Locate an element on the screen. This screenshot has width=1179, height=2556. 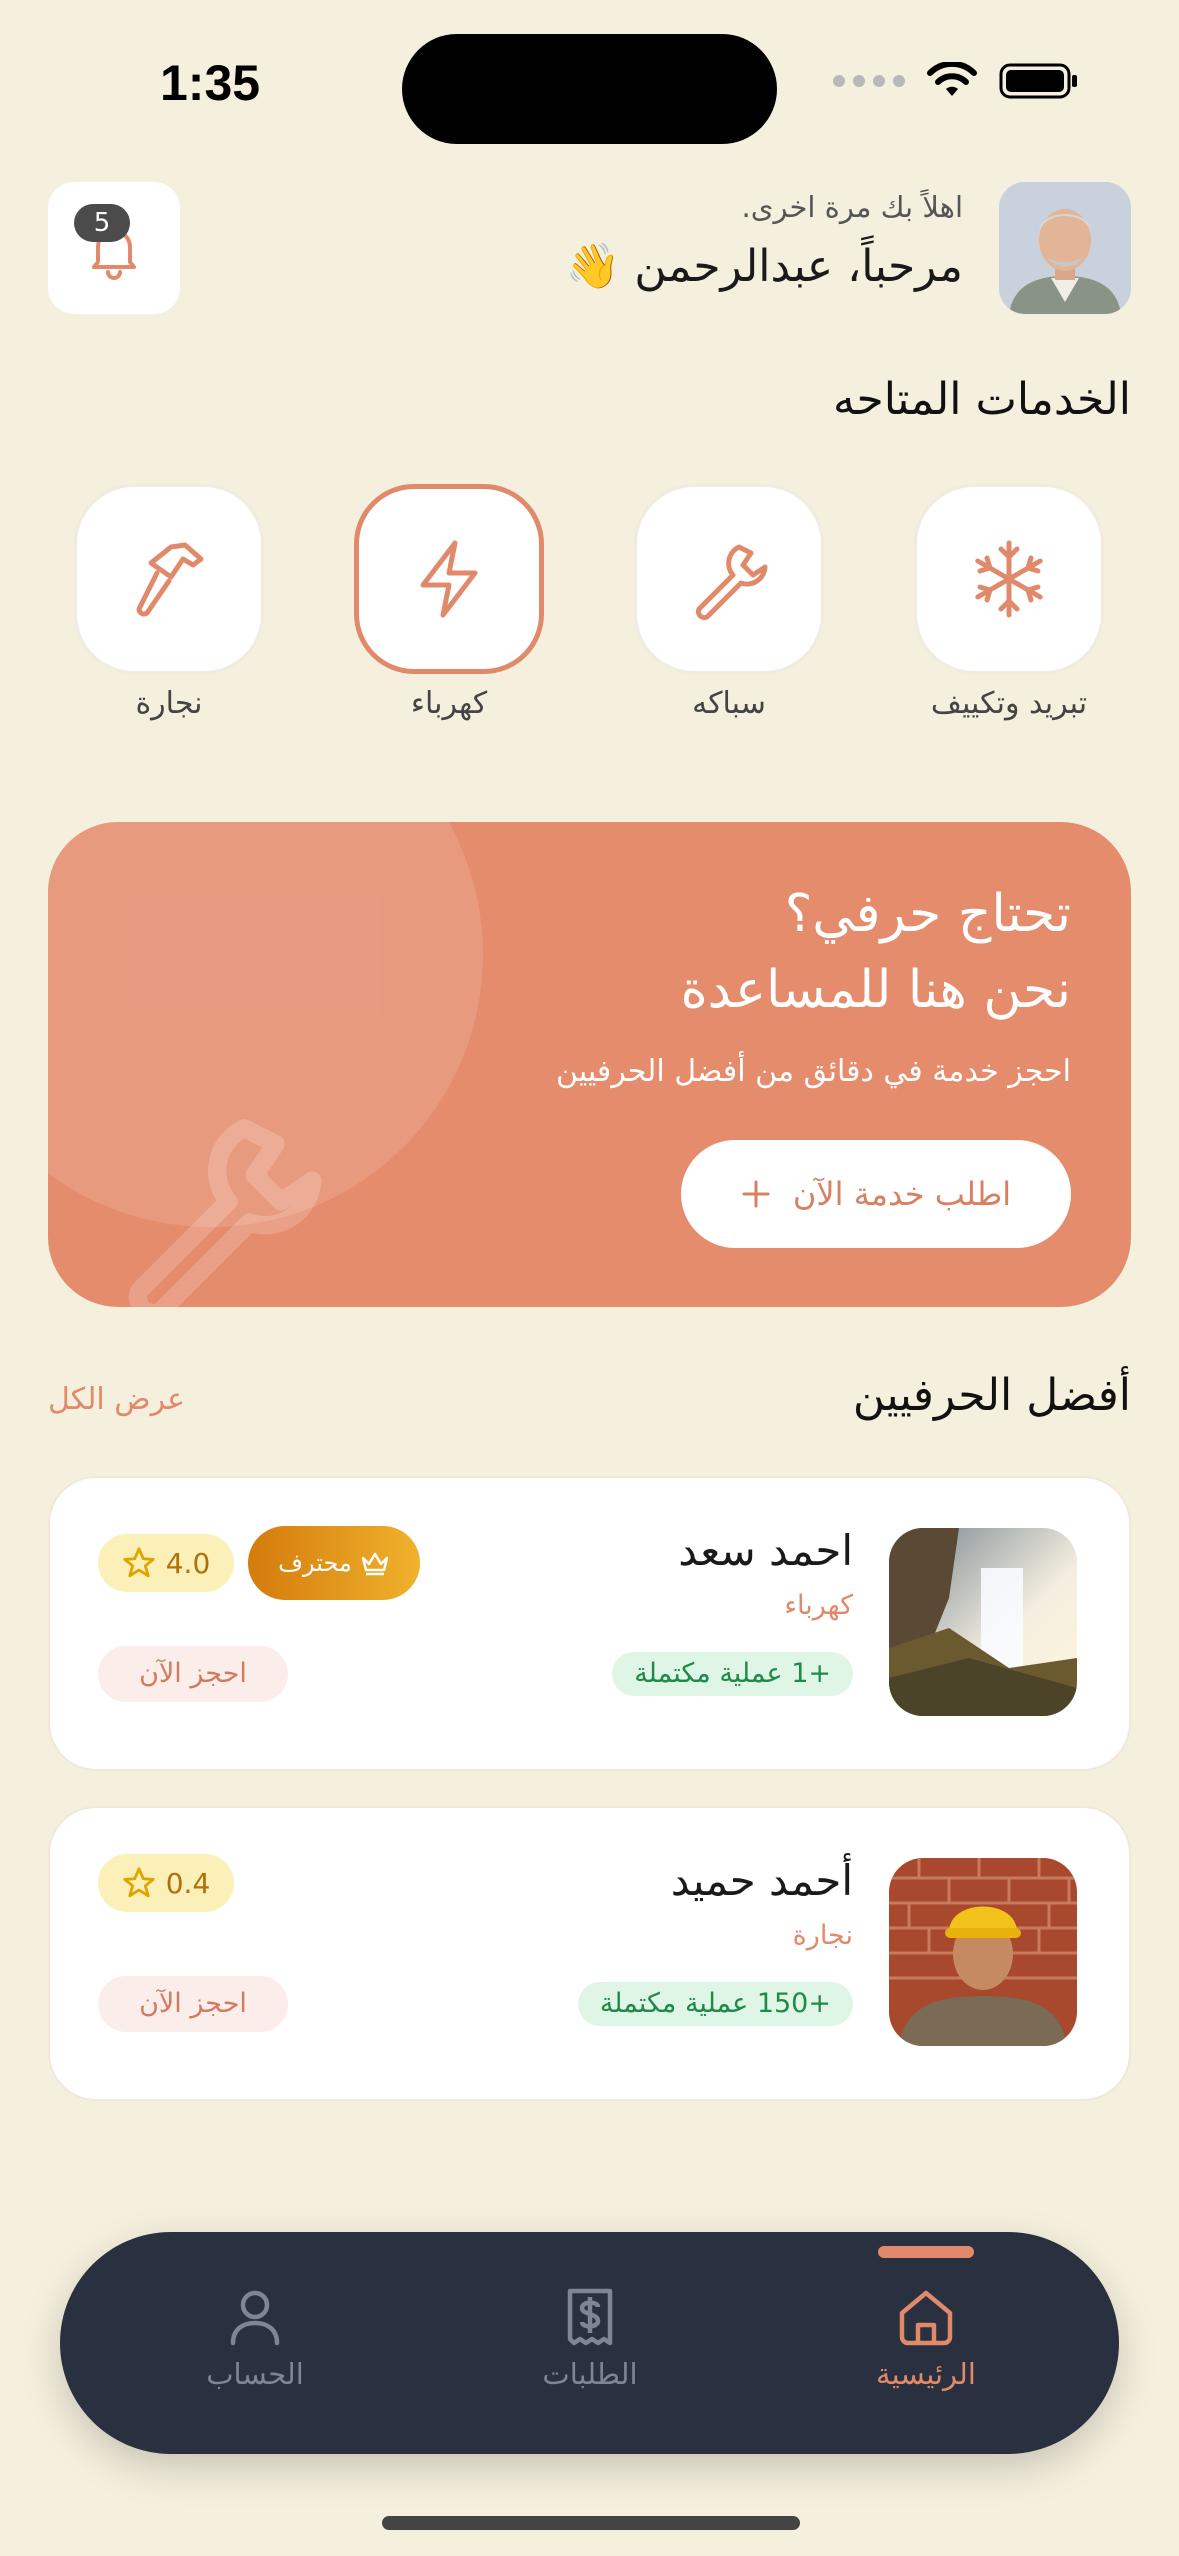
nav-home: الرئيسية is located at coordinates (926, 2338).